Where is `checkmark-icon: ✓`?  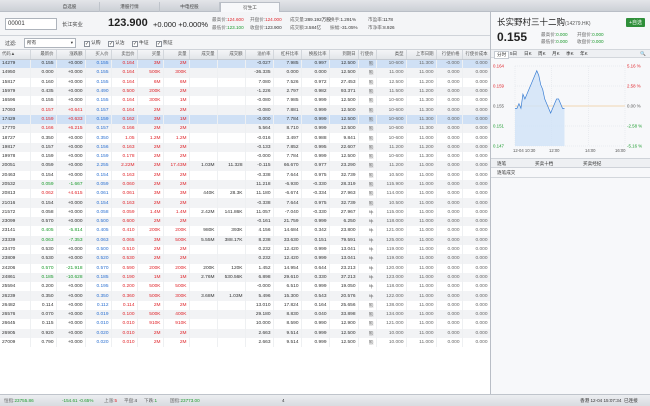
checkmark-icon: ✓ is located at coordinates (159, 44).